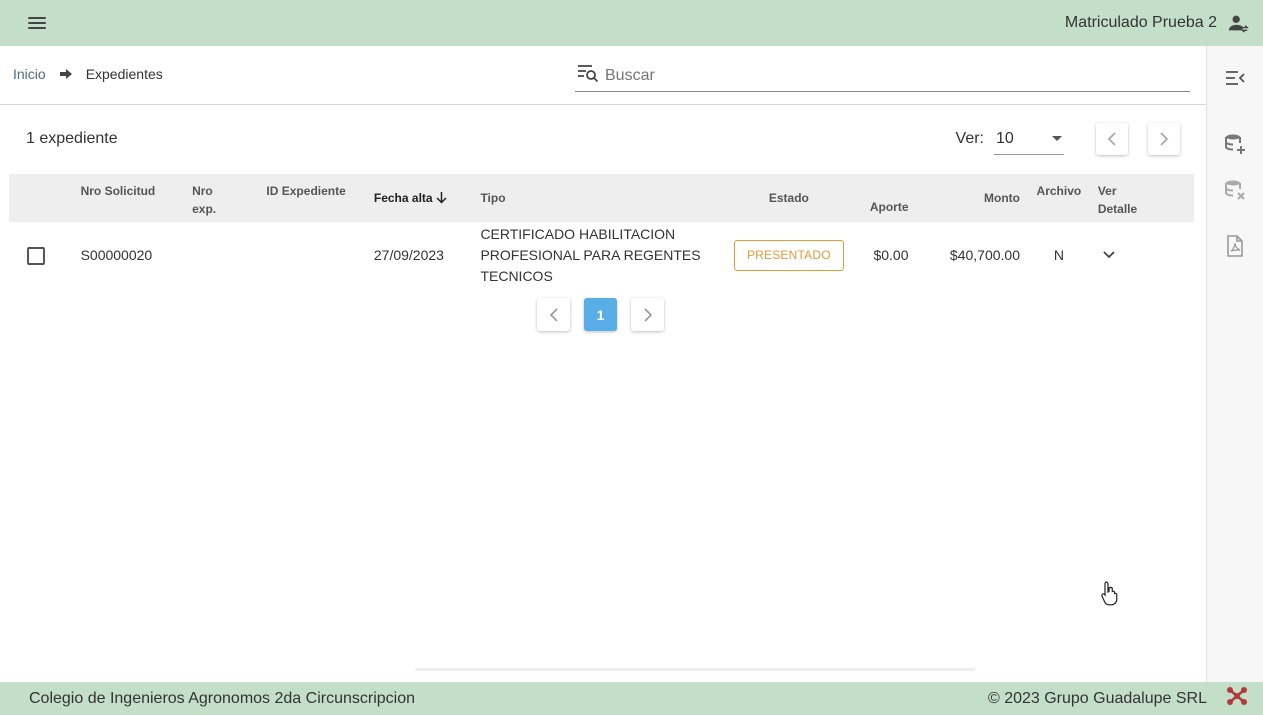 This screenshot has height=715, width=1263. What do you see at coordinates (1234, 364) in the screenshot?
I see `right-action-bar` at bounding box center [1234, 364].